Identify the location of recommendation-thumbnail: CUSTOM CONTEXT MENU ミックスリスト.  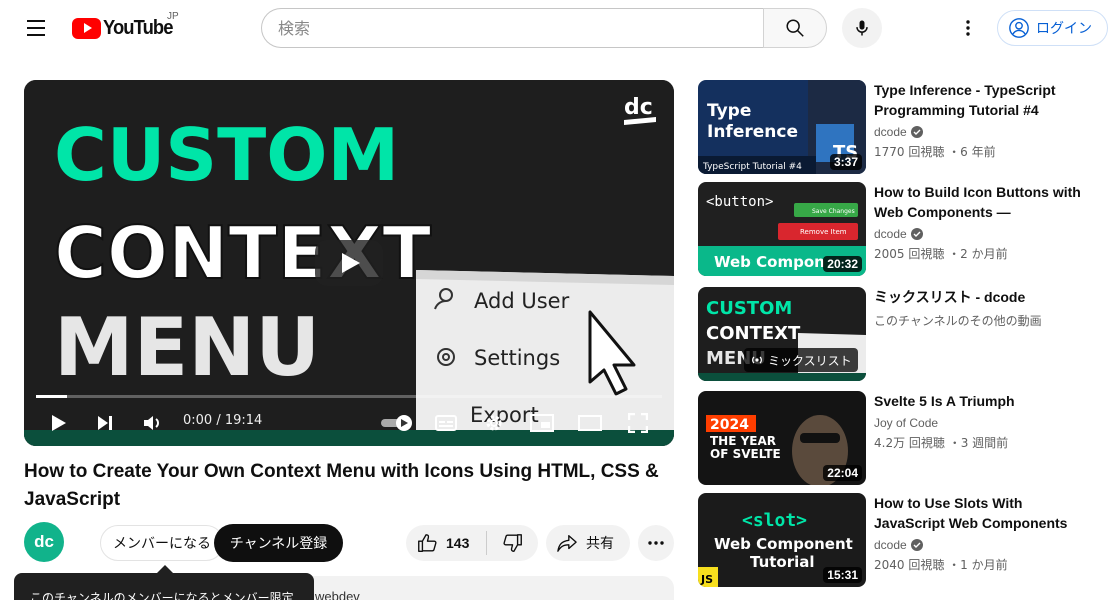
(782, 334).